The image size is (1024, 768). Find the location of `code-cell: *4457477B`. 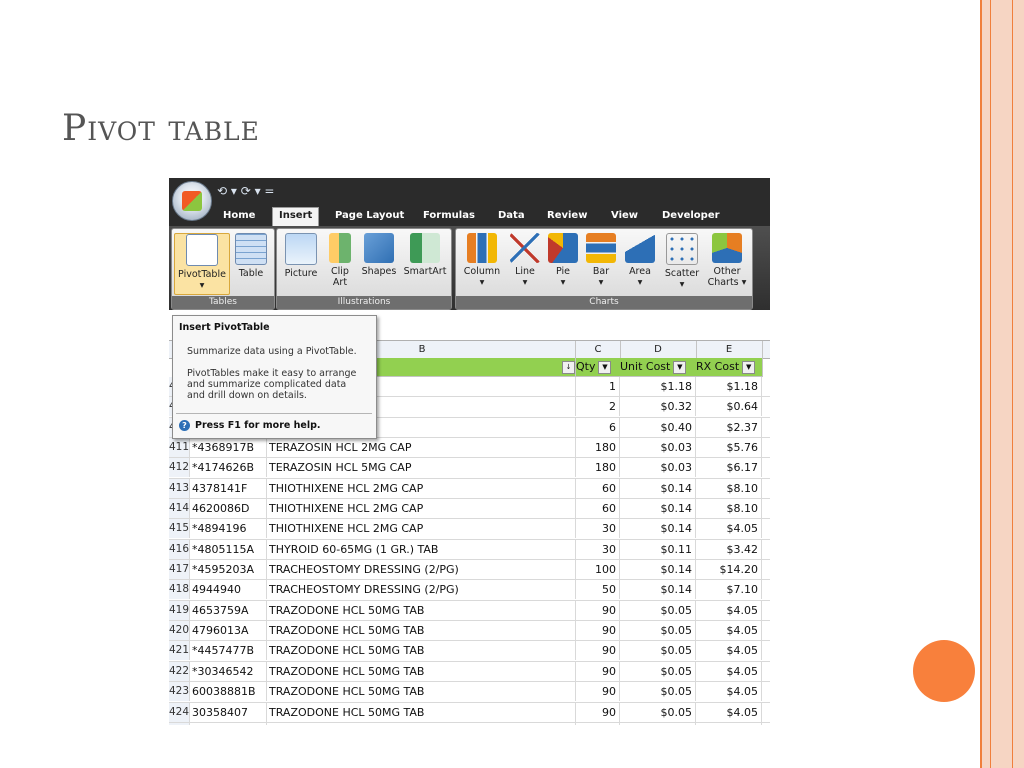

code-cell: *4457477B is located at coordinates (229, 651).